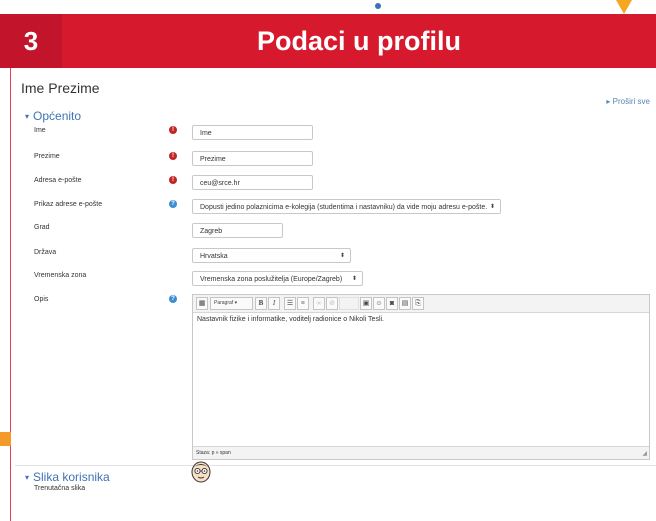 Image resolution: width=656 pixels, height=521 pixels. Describe the element at coordinates (202, 303) in the screenshot. I see `toolbar-toggle-icon: ▦` at that location.